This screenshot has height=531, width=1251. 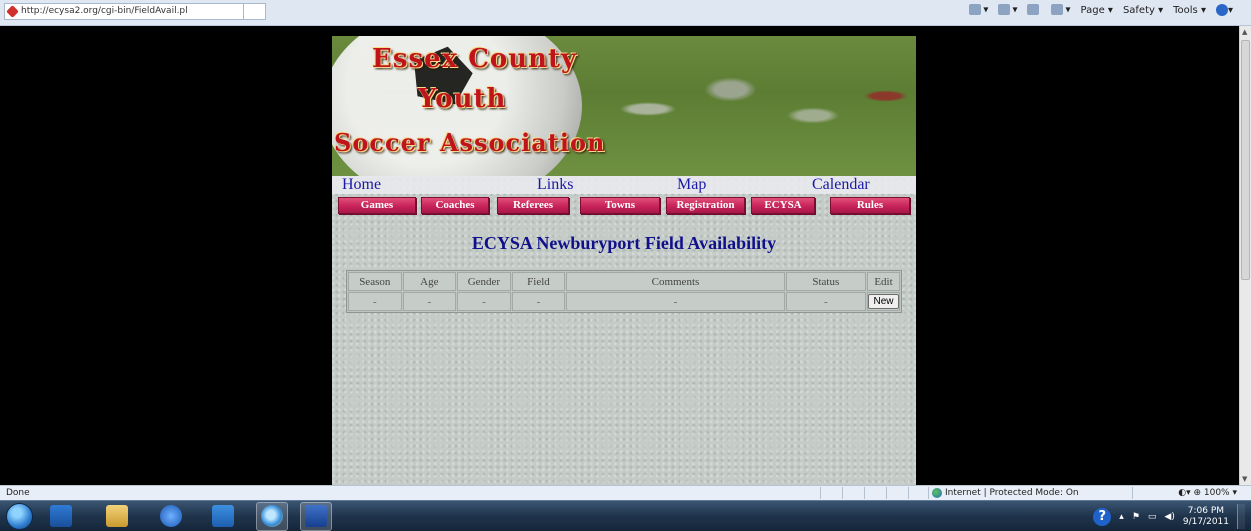 What do you see at coordinates (1152, 517) in the screenshot?
I see `network-icon: ▭` at bounding box center [1152, 517].